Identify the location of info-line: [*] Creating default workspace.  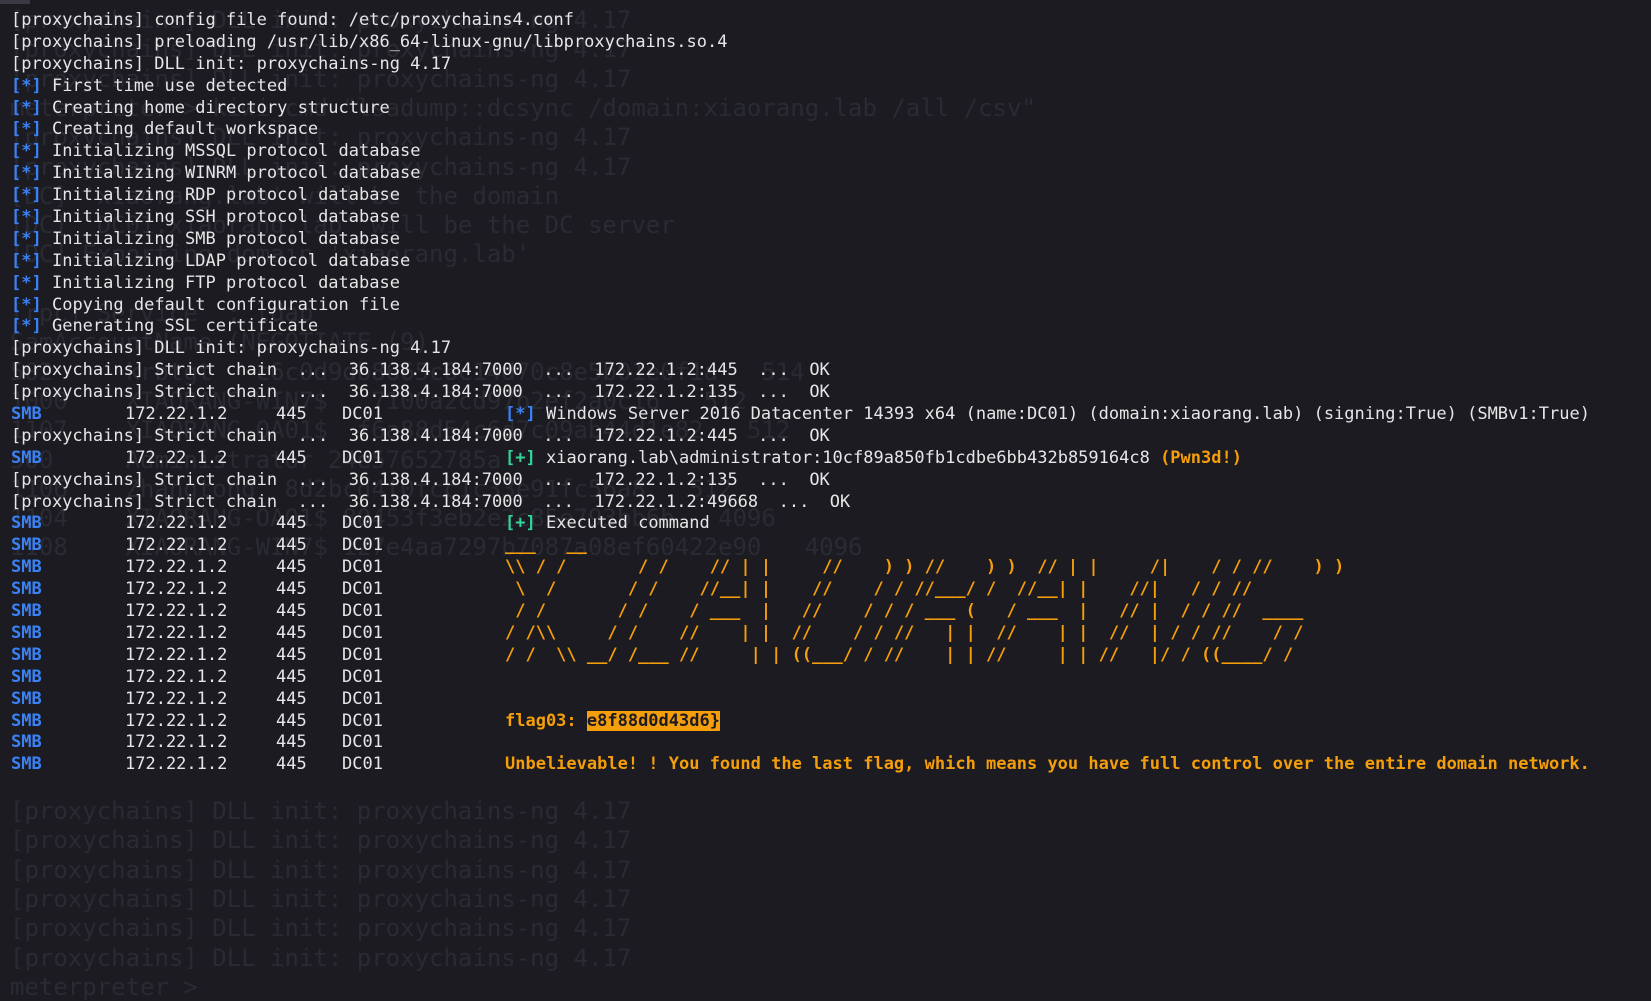
(826, 130).